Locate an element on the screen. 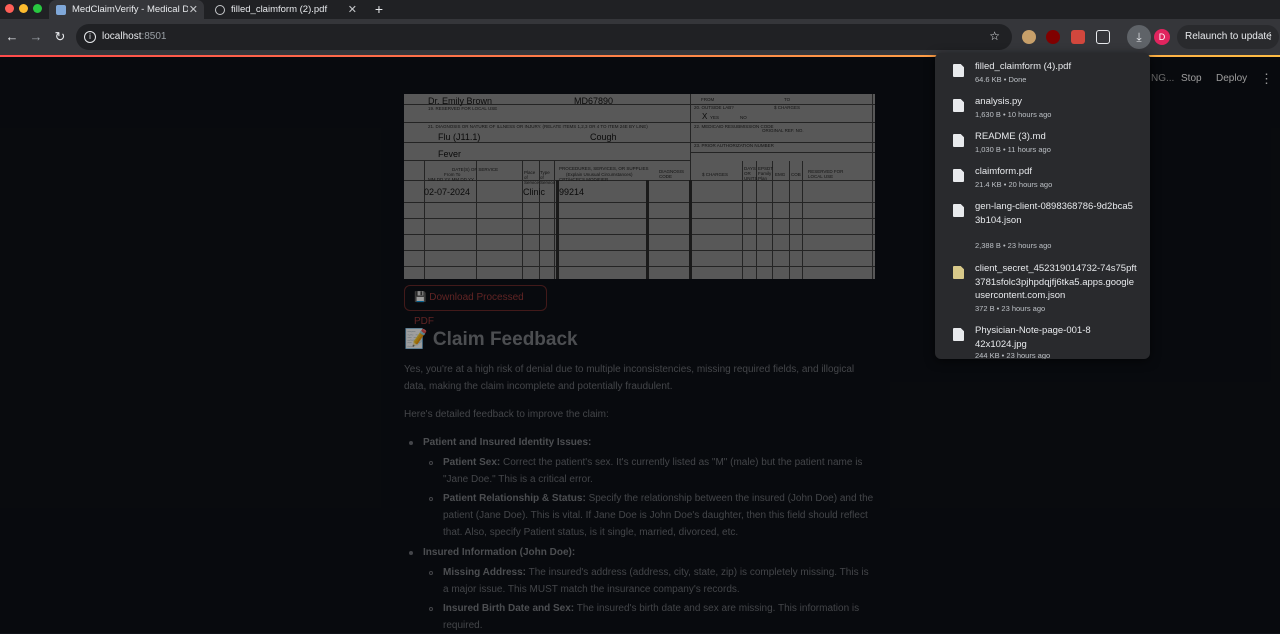 The image size is (1280, 634). diagnosis-3: Fever is located at coordinates (450, 154).